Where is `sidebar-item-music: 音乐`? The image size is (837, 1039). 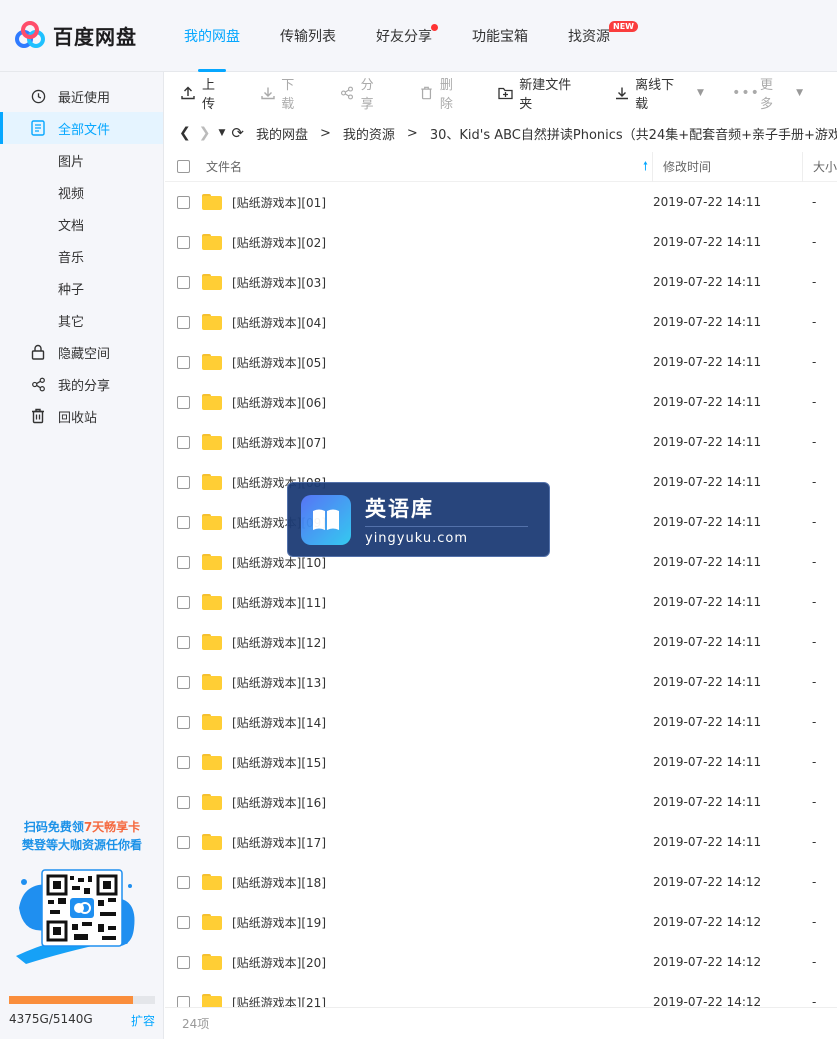
sidebar-item-music: 音乐 is located at coordinates (81, 256).